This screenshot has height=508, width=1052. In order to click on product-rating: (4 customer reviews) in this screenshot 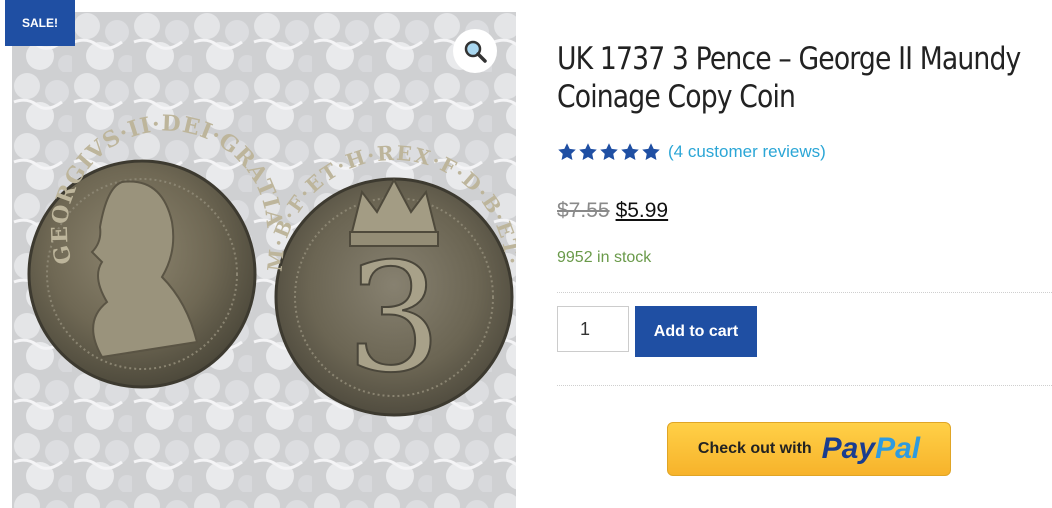, I will do `click(691, 152)`.